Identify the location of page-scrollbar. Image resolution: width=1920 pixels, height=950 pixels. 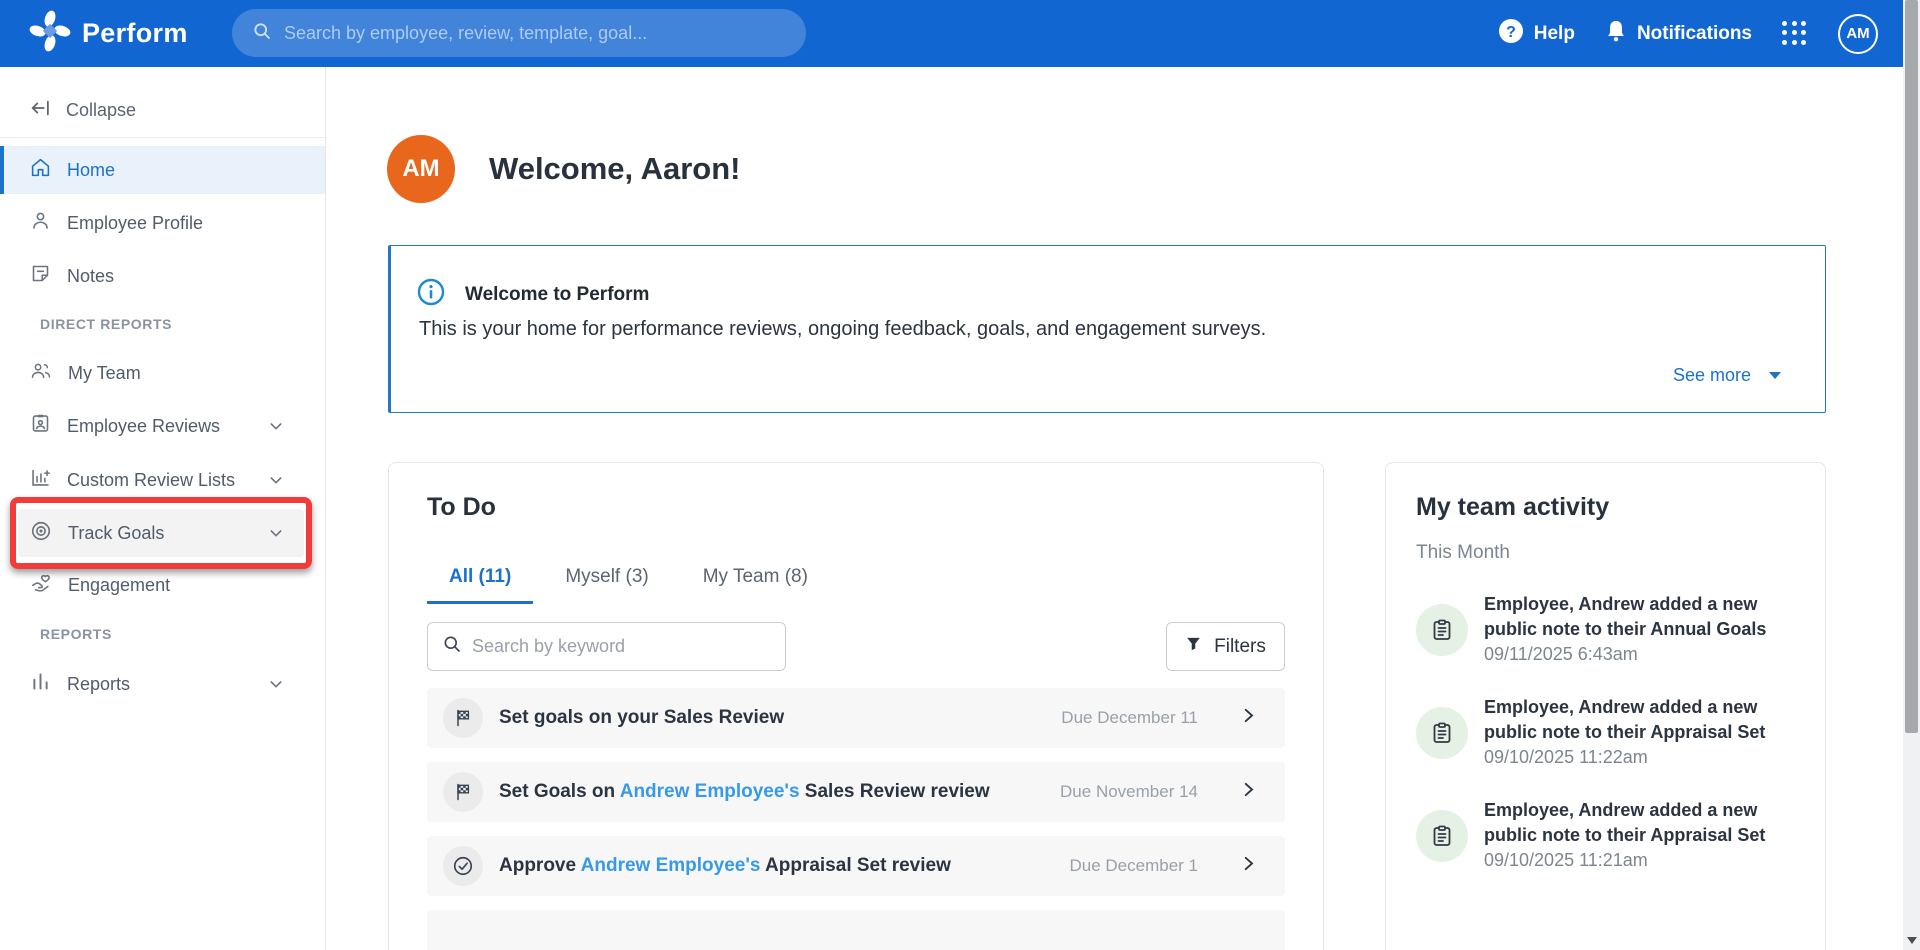
(1911, 475).